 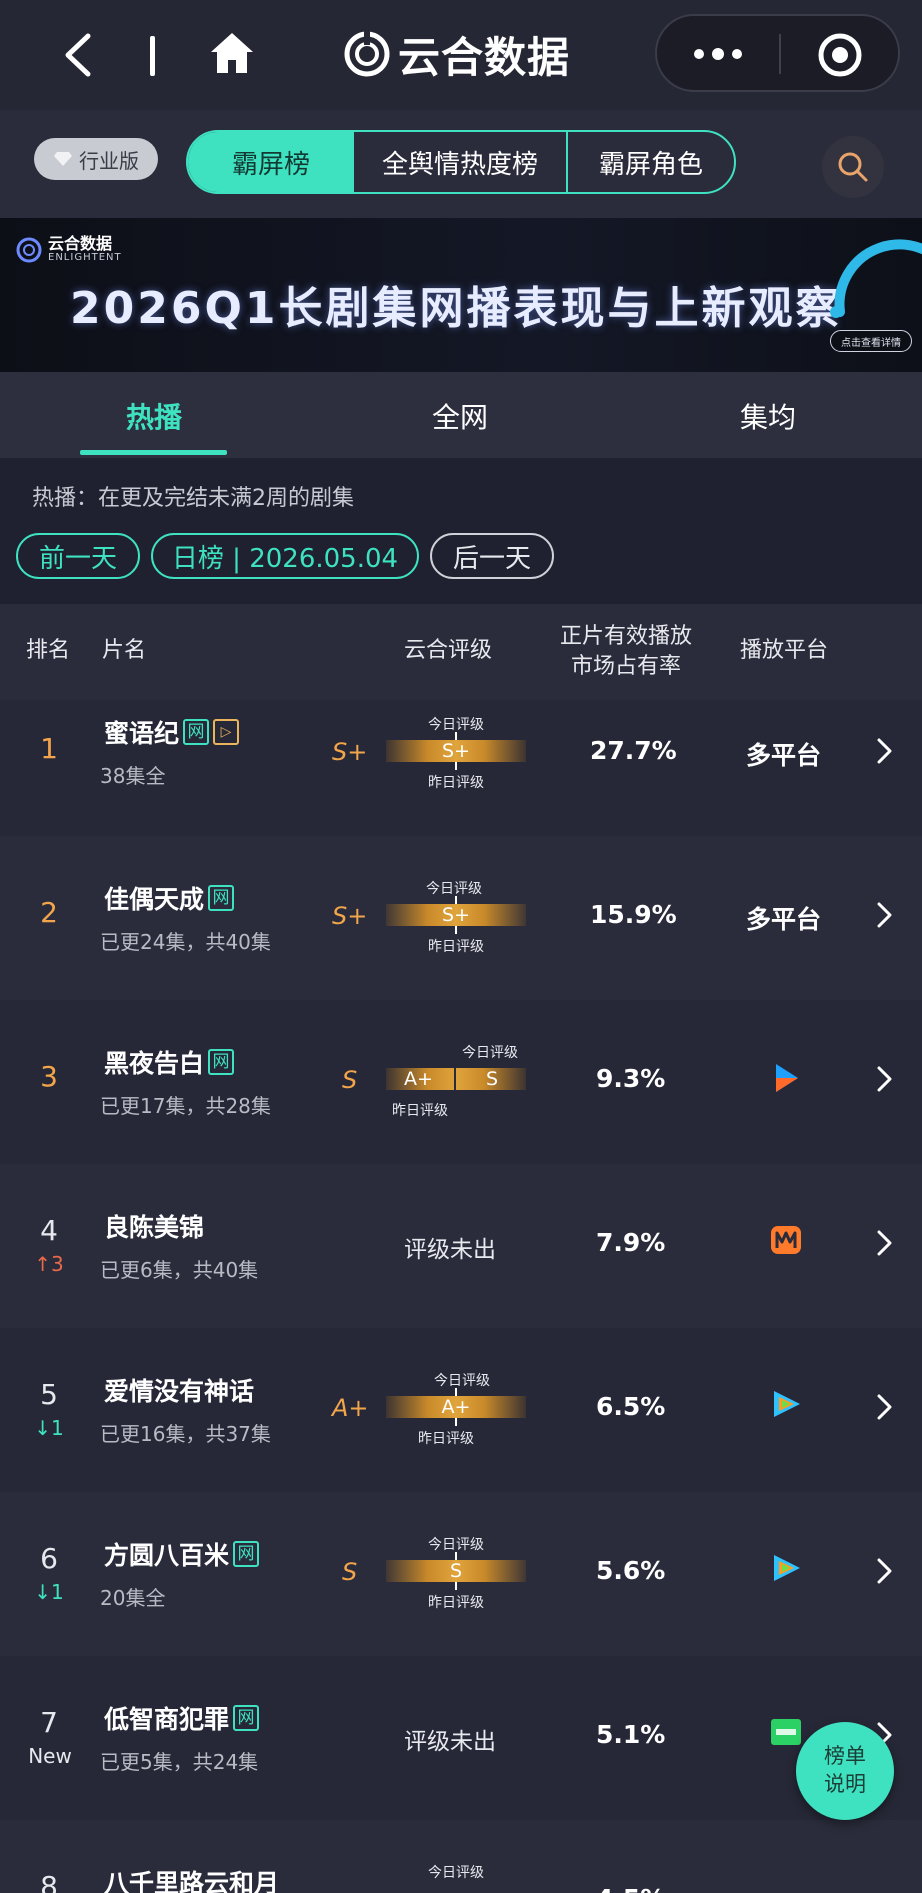 I want to click on grade-bar-split, so click(x=455, y=1079).